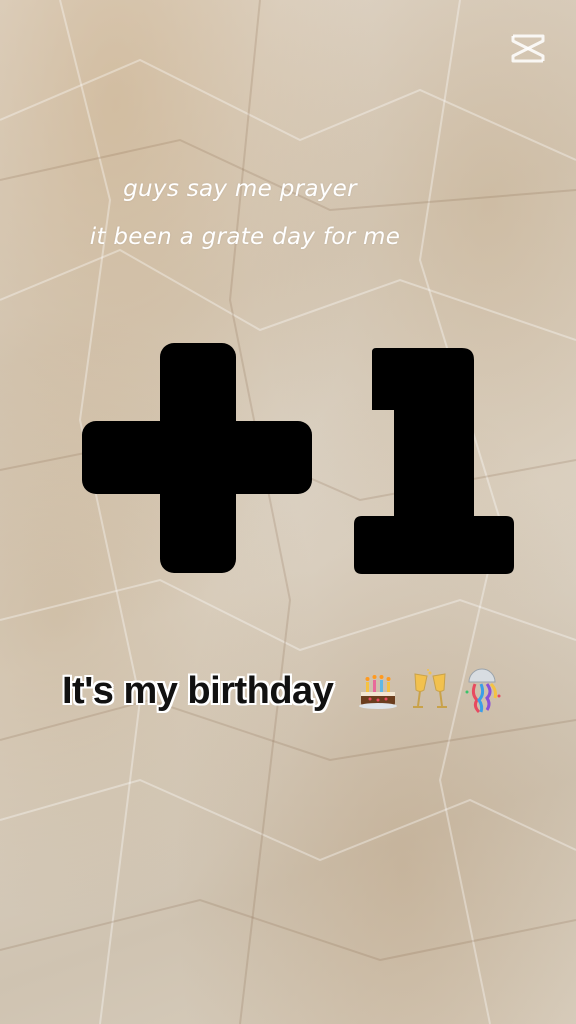 Image resolution: width=576 pixels, height=1024 pixels. What do you see at coordinates (528, 48) in the screenshot?
I see `capcut-logo-icon` at bounding box center [528, 48].